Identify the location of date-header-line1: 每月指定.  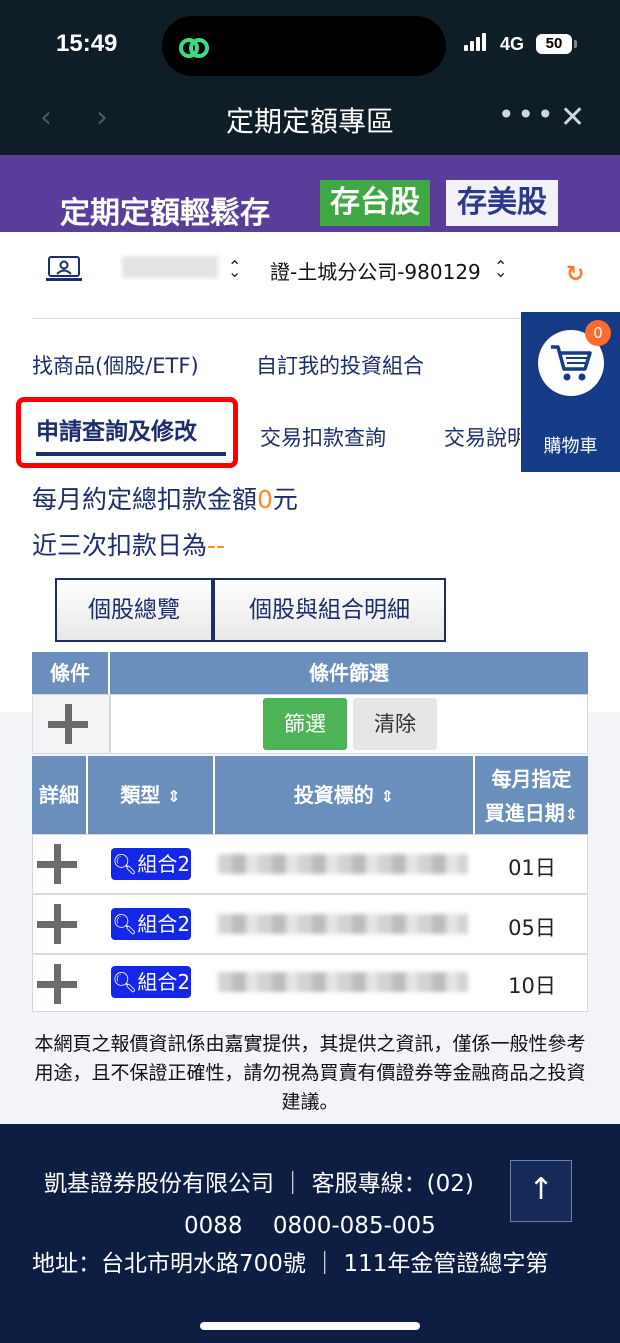
(531, 779).